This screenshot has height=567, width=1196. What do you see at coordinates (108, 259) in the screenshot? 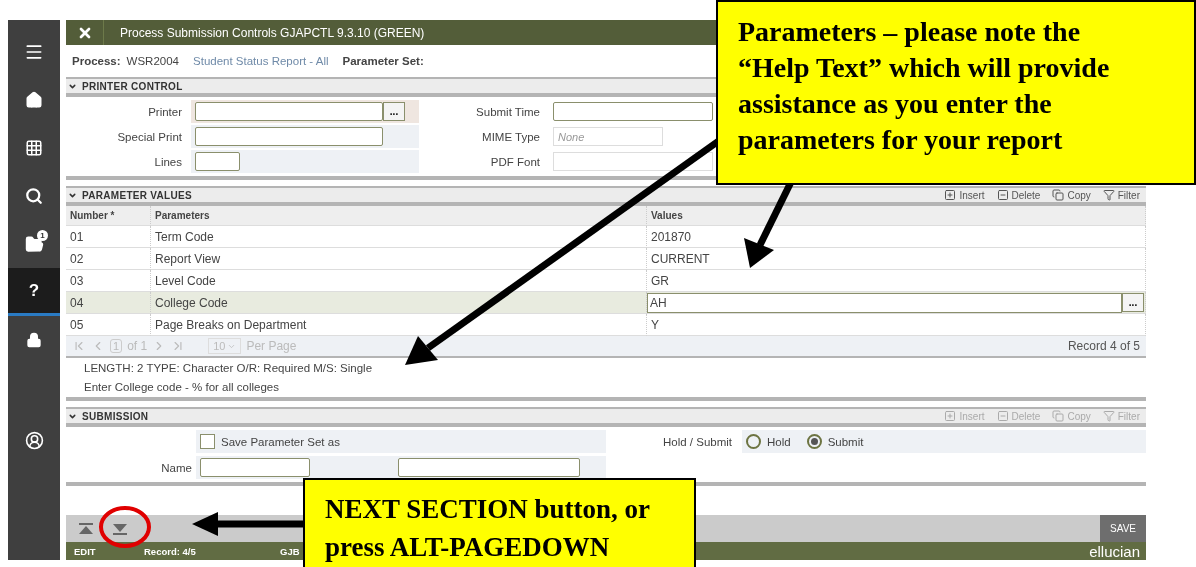
I see `table-cell: 02` at bounding box center [108, 259].